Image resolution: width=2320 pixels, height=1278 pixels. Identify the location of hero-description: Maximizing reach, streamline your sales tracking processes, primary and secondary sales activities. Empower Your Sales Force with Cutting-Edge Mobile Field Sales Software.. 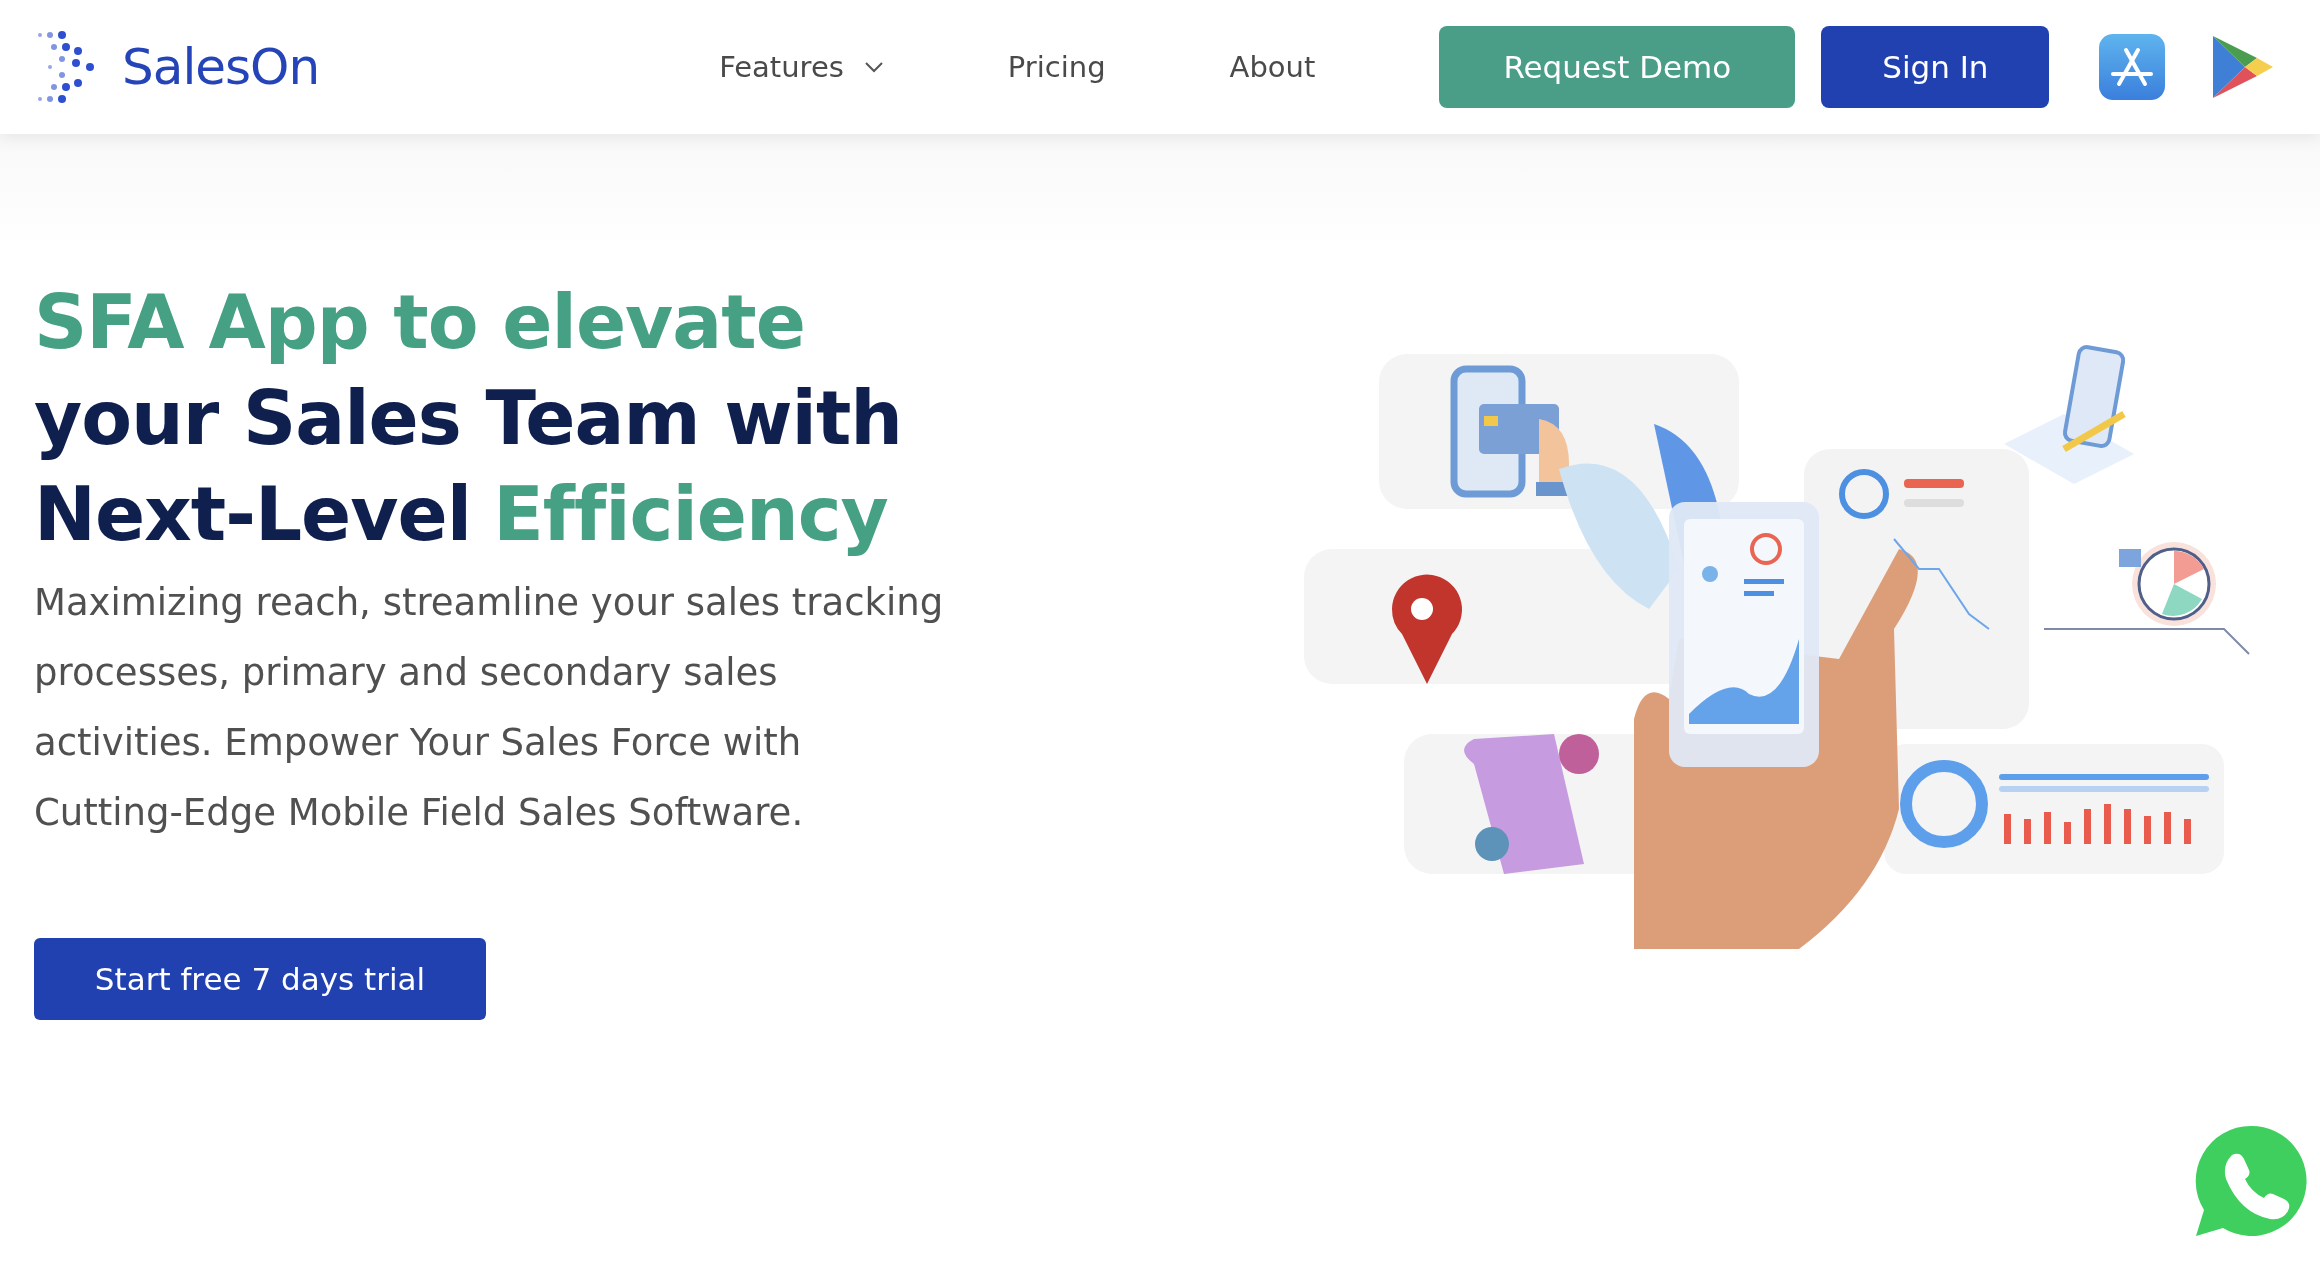
(489, 708).